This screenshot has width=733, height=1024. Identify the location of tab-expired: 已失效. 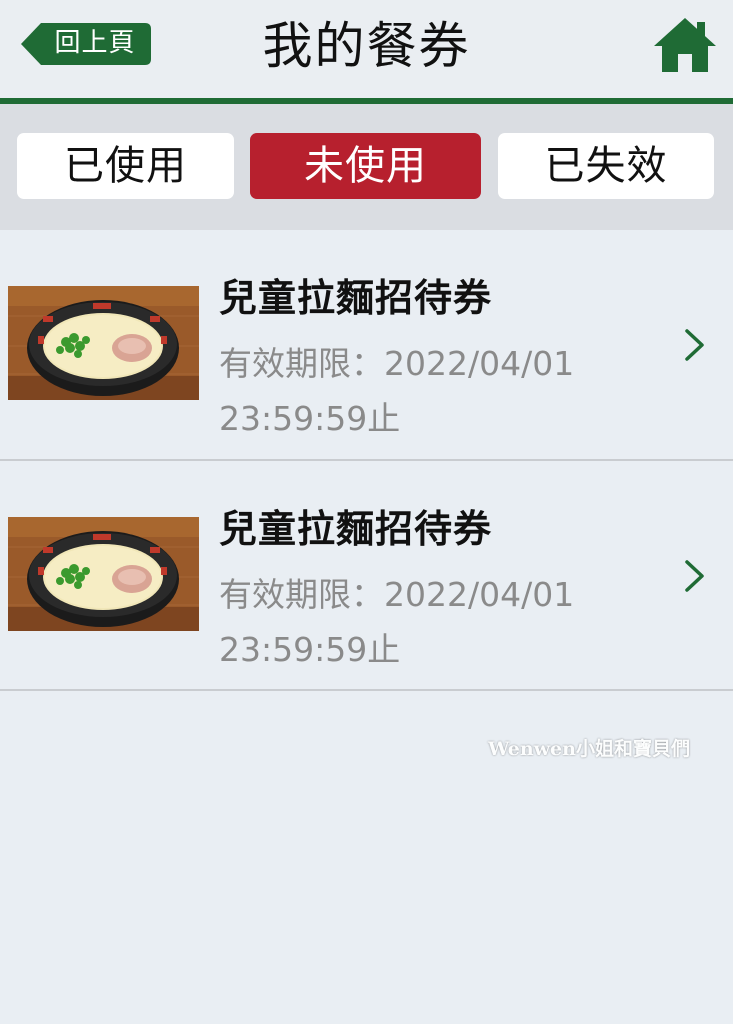
(606, 166).